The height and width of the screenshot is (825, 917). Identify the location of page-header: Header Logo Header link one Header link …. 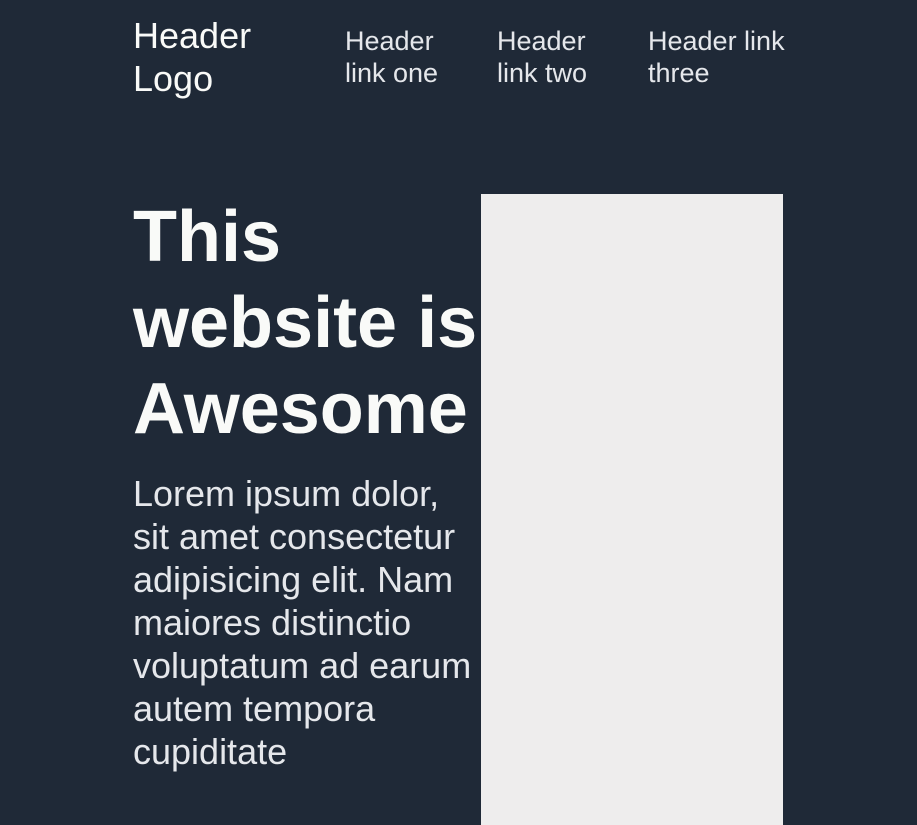
(459, 59).